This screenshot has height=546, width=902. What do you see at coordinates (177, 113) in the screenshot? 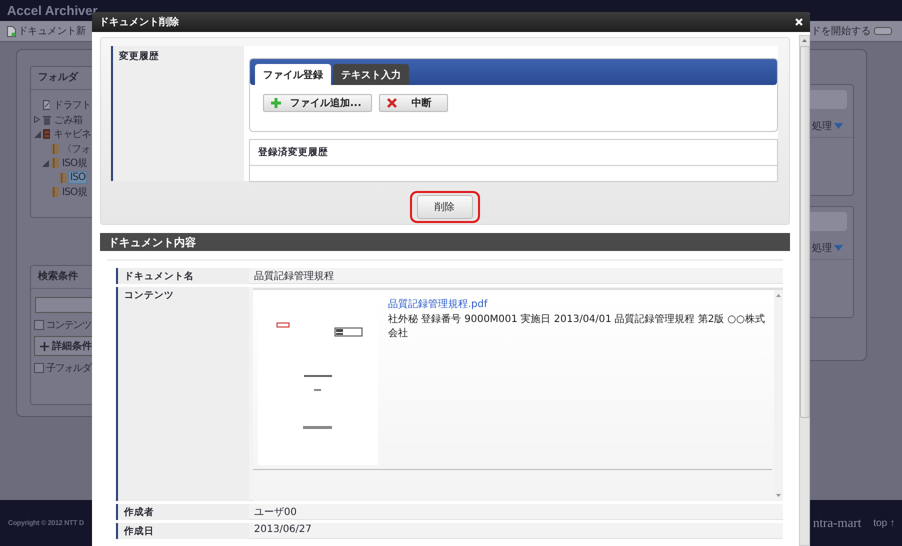
I see `field-label: 変更履歴` at bounding box center [177, 113].